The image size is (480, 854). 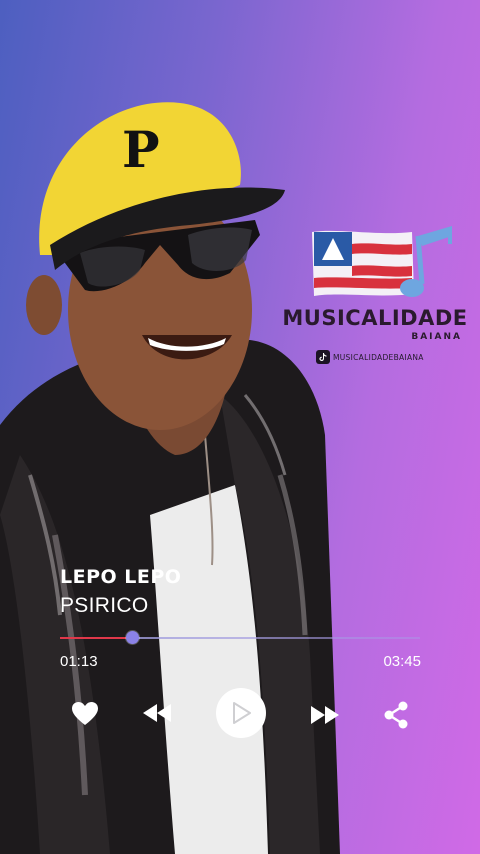 I want to click on fast-forward-icon, so click(x=325, y=715).